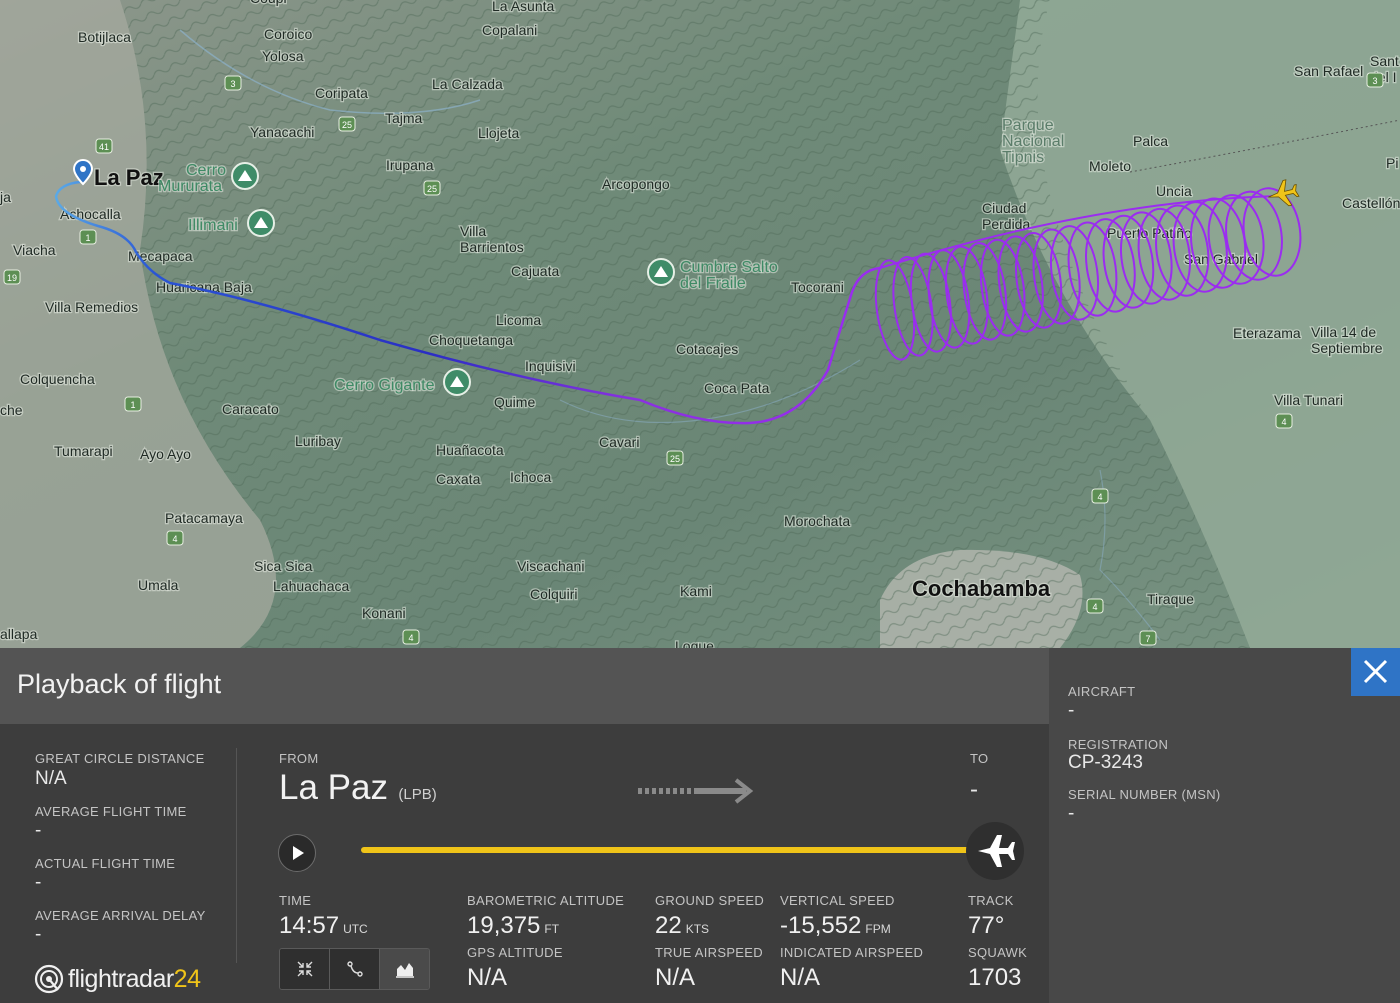 This screenshot has width=1400, height=1003. Describe the element at coordinates (524, 686) in the screenshot. I see `panel-header: Playback of flight` at that location.